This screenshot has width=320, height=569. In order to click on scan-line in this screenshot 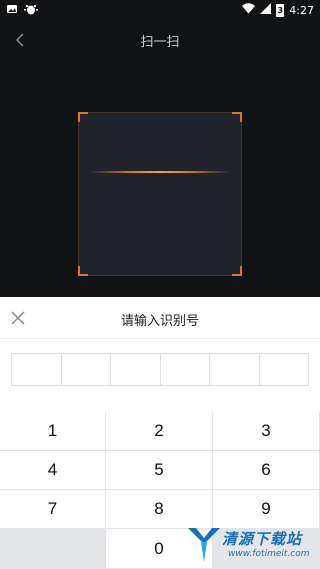, I will do `click(160, 172)`.